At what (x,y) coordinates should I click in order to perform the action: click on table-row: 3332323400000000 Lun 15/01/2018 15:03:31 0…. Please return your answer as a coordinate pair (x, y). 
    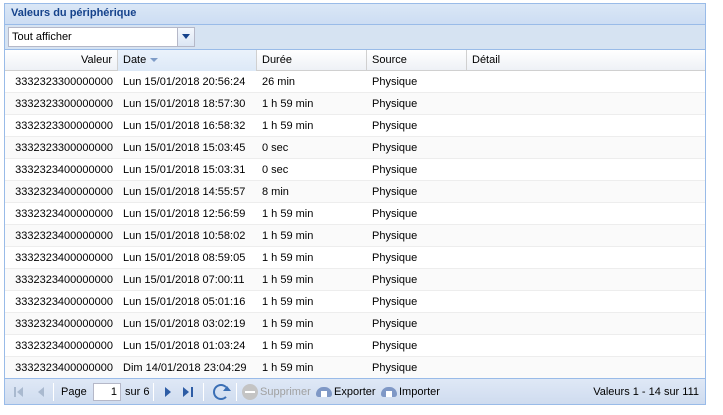
    Looking at the image, I should click on (355, 170).